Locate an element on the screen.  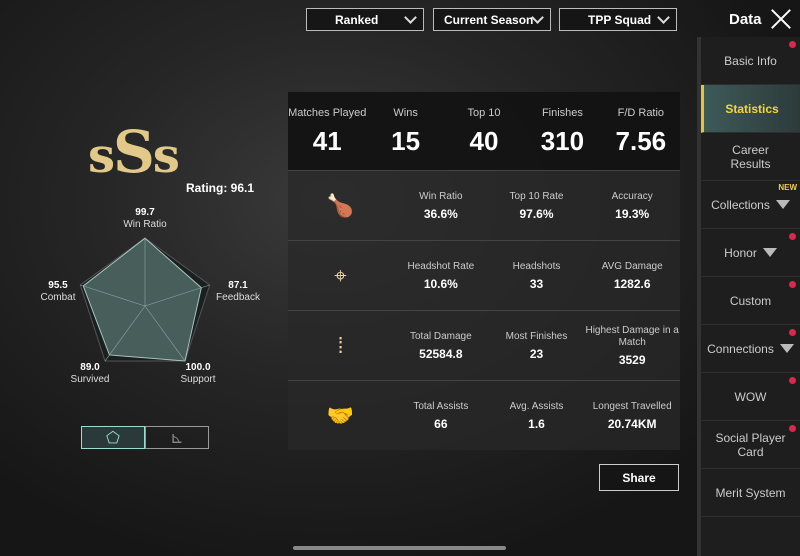
trend-view-button: ⊾ is located at coordinates (177, 437).